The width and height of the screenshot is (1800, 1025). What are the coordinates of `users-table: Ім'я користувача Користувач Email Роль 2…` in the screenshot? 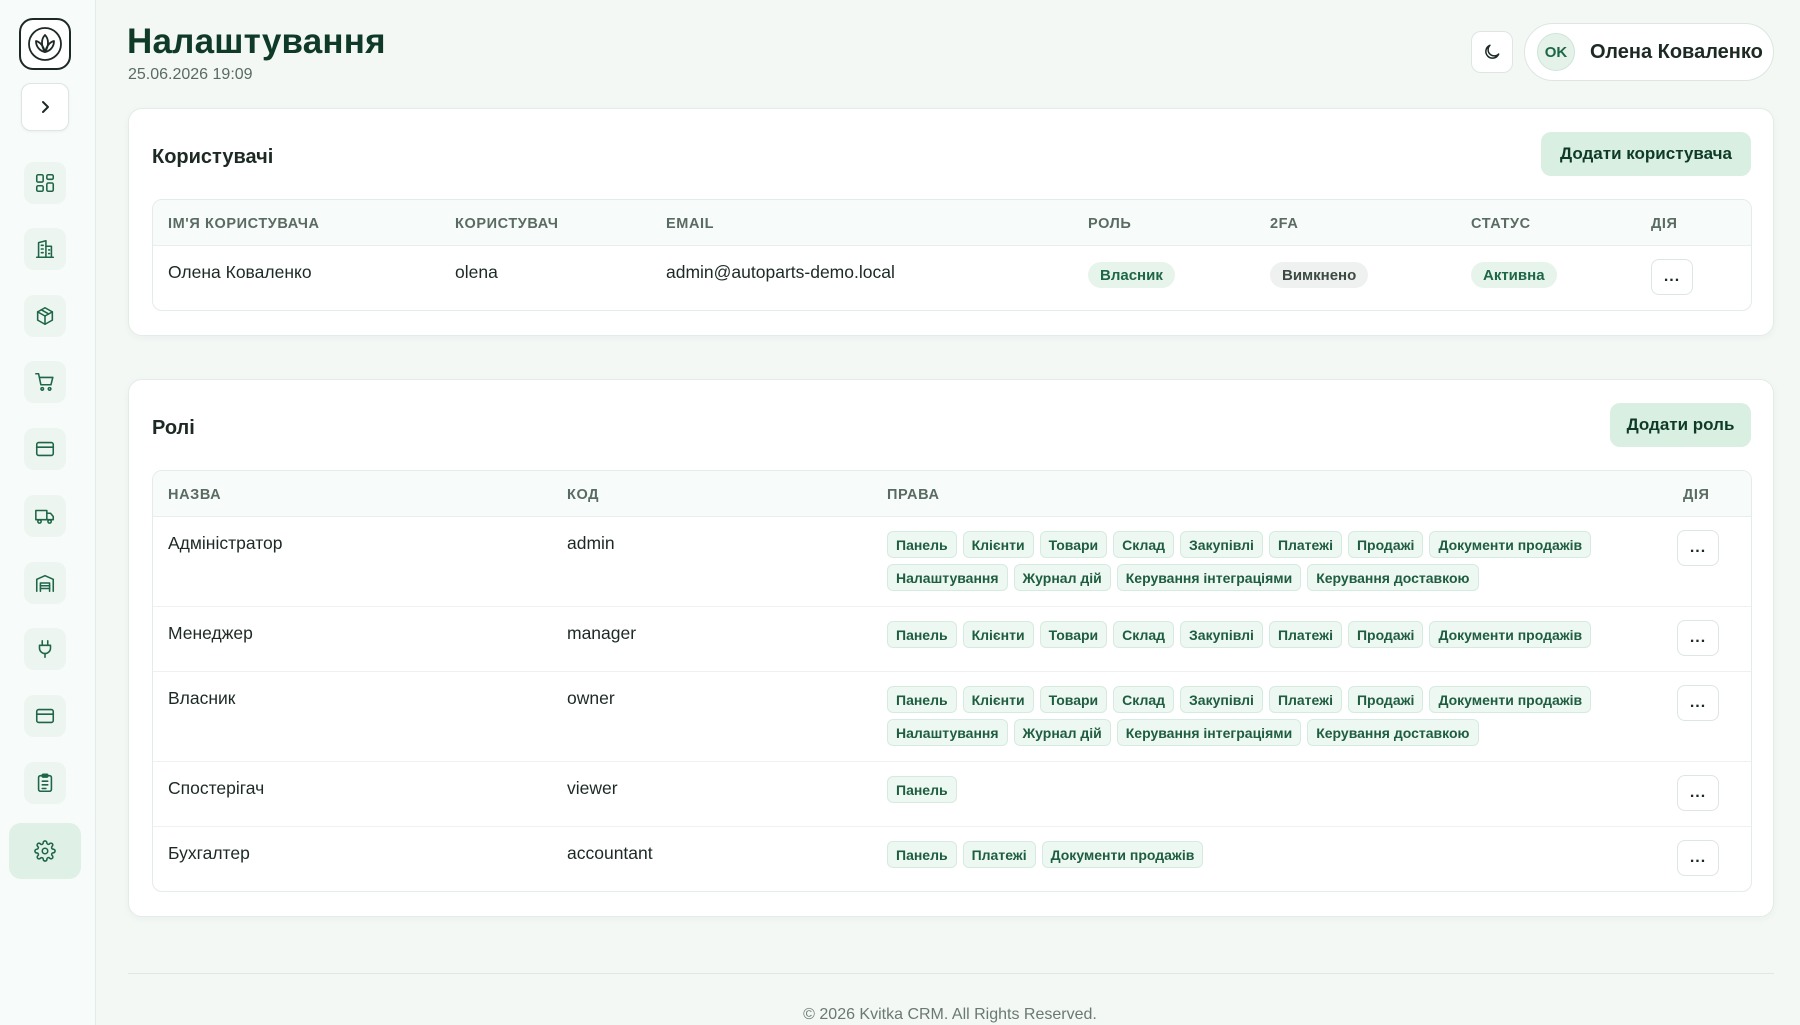 It's located at (952, 255).